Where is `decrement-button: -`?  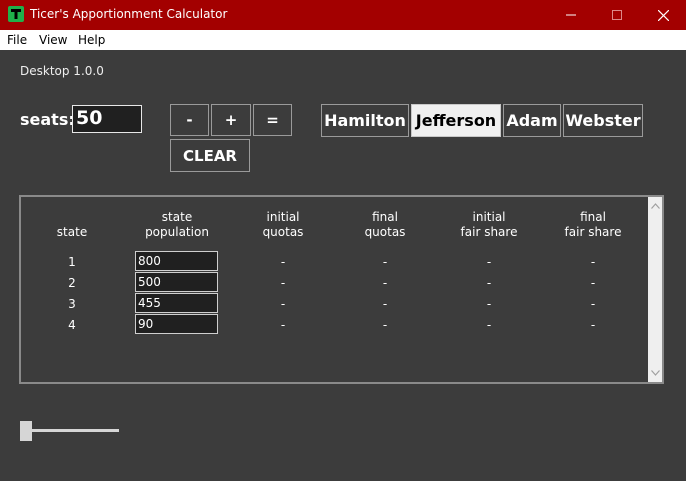
decrement-button: - is located at coordinates (189, 120).